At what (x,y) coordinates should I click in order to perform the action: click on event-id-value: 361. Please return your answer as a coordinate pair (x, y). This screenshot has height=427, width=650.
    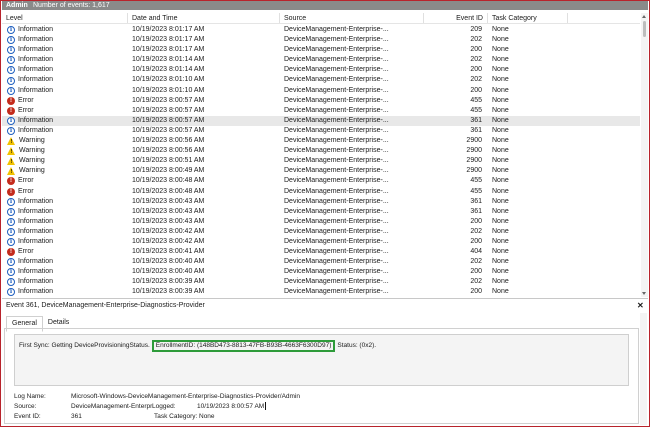
    Looking at the image, I should click on (112, 417).